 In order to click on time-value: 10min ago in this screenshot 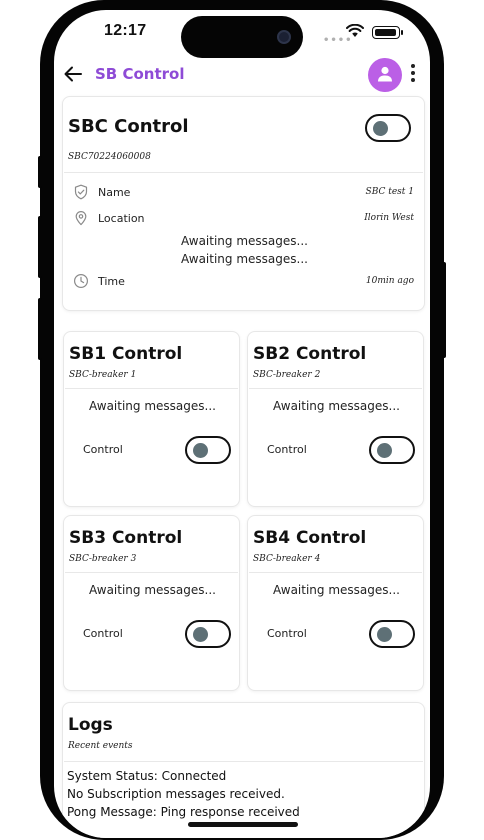, I will do `click(389, 281)`.